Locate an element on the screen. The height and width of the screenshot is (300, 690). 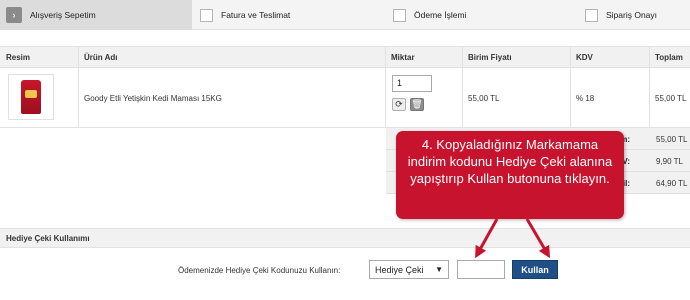
vat-rate: % 18 is located at coordinates (585, 98).